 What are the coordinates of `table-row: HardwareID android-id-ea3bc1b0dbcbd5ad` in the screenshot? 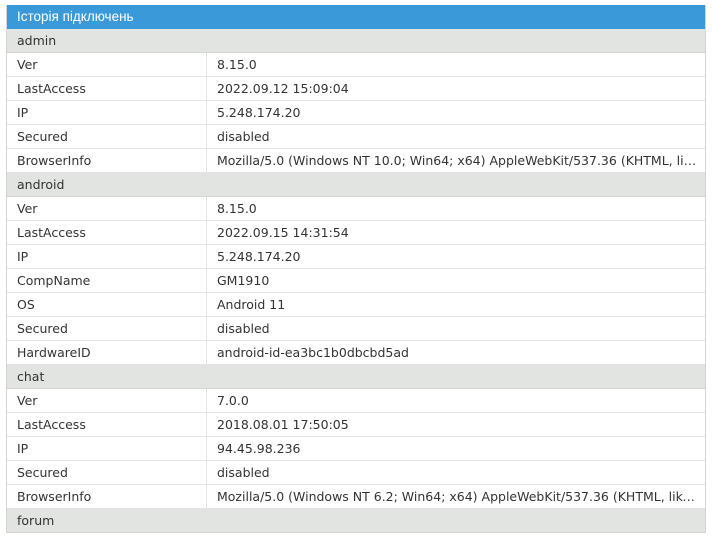 It's located at (356, 353).